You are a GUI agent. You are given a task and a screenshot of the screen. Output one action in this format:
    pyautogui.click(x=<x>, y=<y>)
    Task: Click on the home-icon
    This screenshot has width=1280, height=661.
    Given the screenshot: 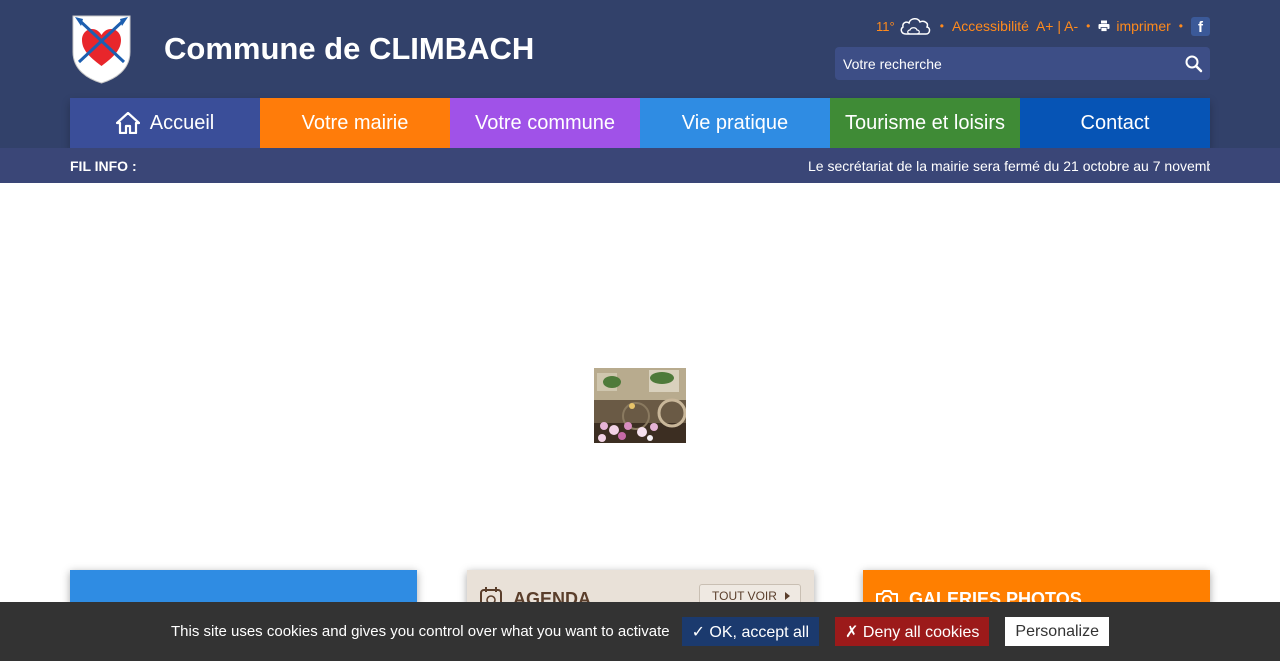 What is the action you would take?
    pyautogui.click(x=127, y=123)
    